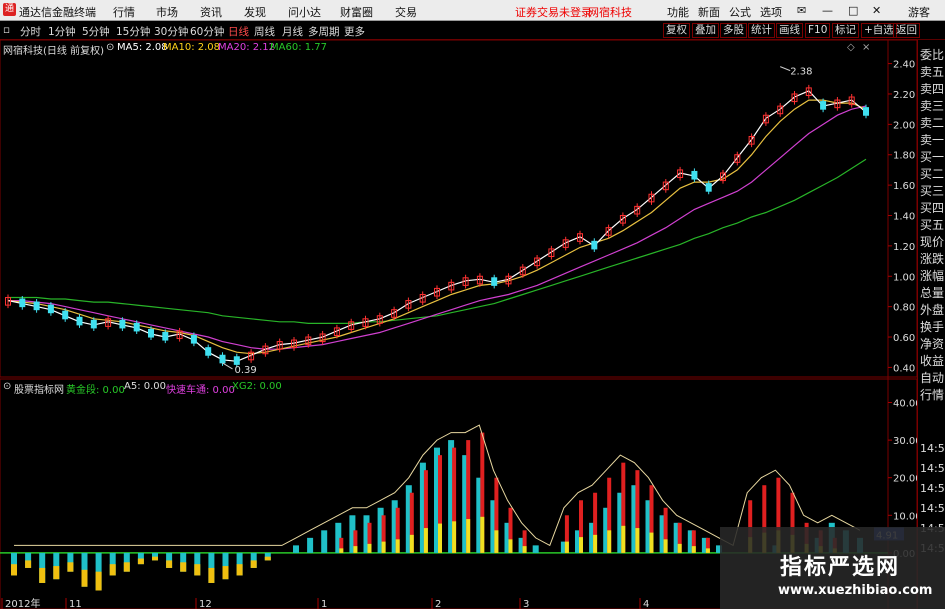  What do you see at coordinates (840, 567) in the screenshot?
I see `watermark-title: 指标严选网` at bounding box center [840, 567].